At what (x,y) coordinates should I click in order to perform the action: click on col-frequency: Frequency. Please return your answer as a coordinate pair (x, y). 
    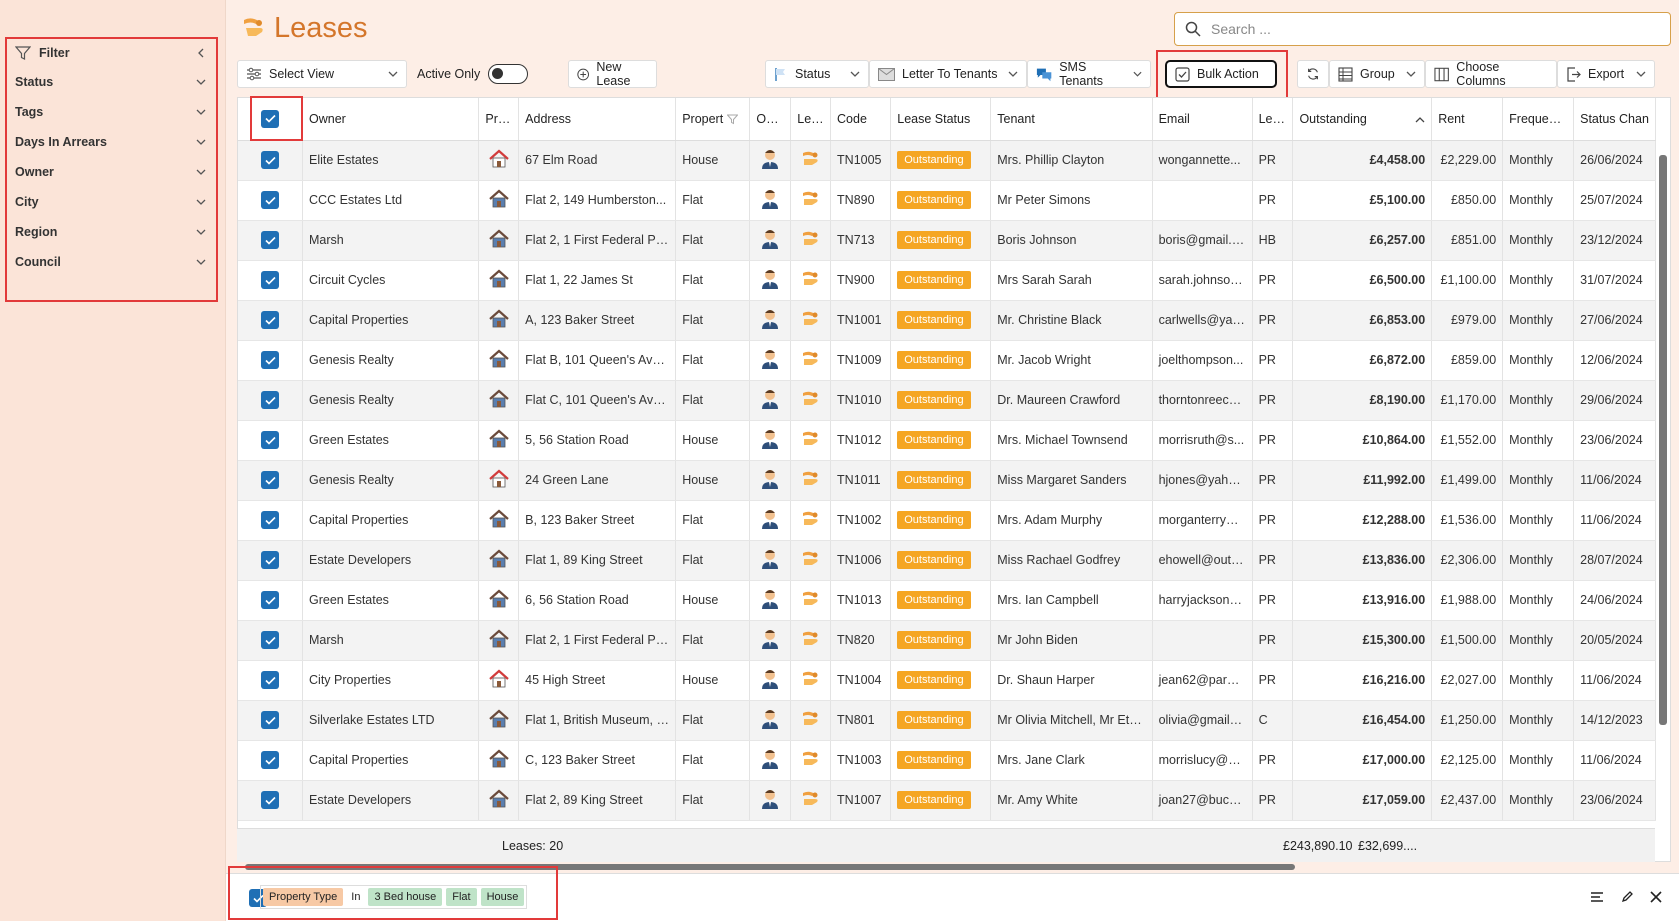
    Looking at the image, I should click on (1538, 119).